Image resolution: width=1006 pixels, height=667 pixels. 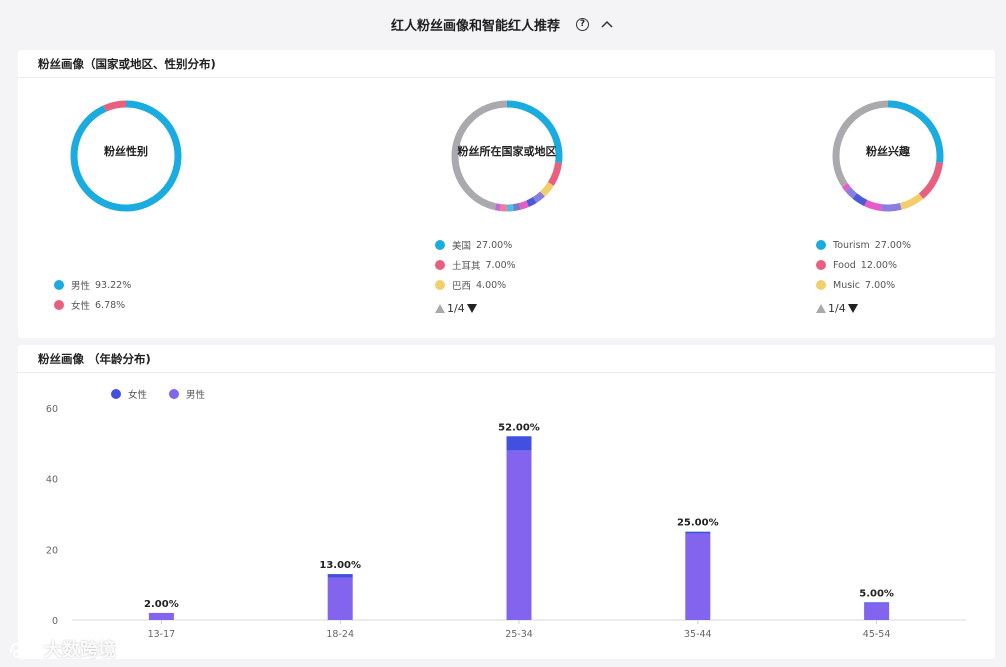 I want to click on legend-item: 土耳其 7.00%, so click(x=475, y=265).